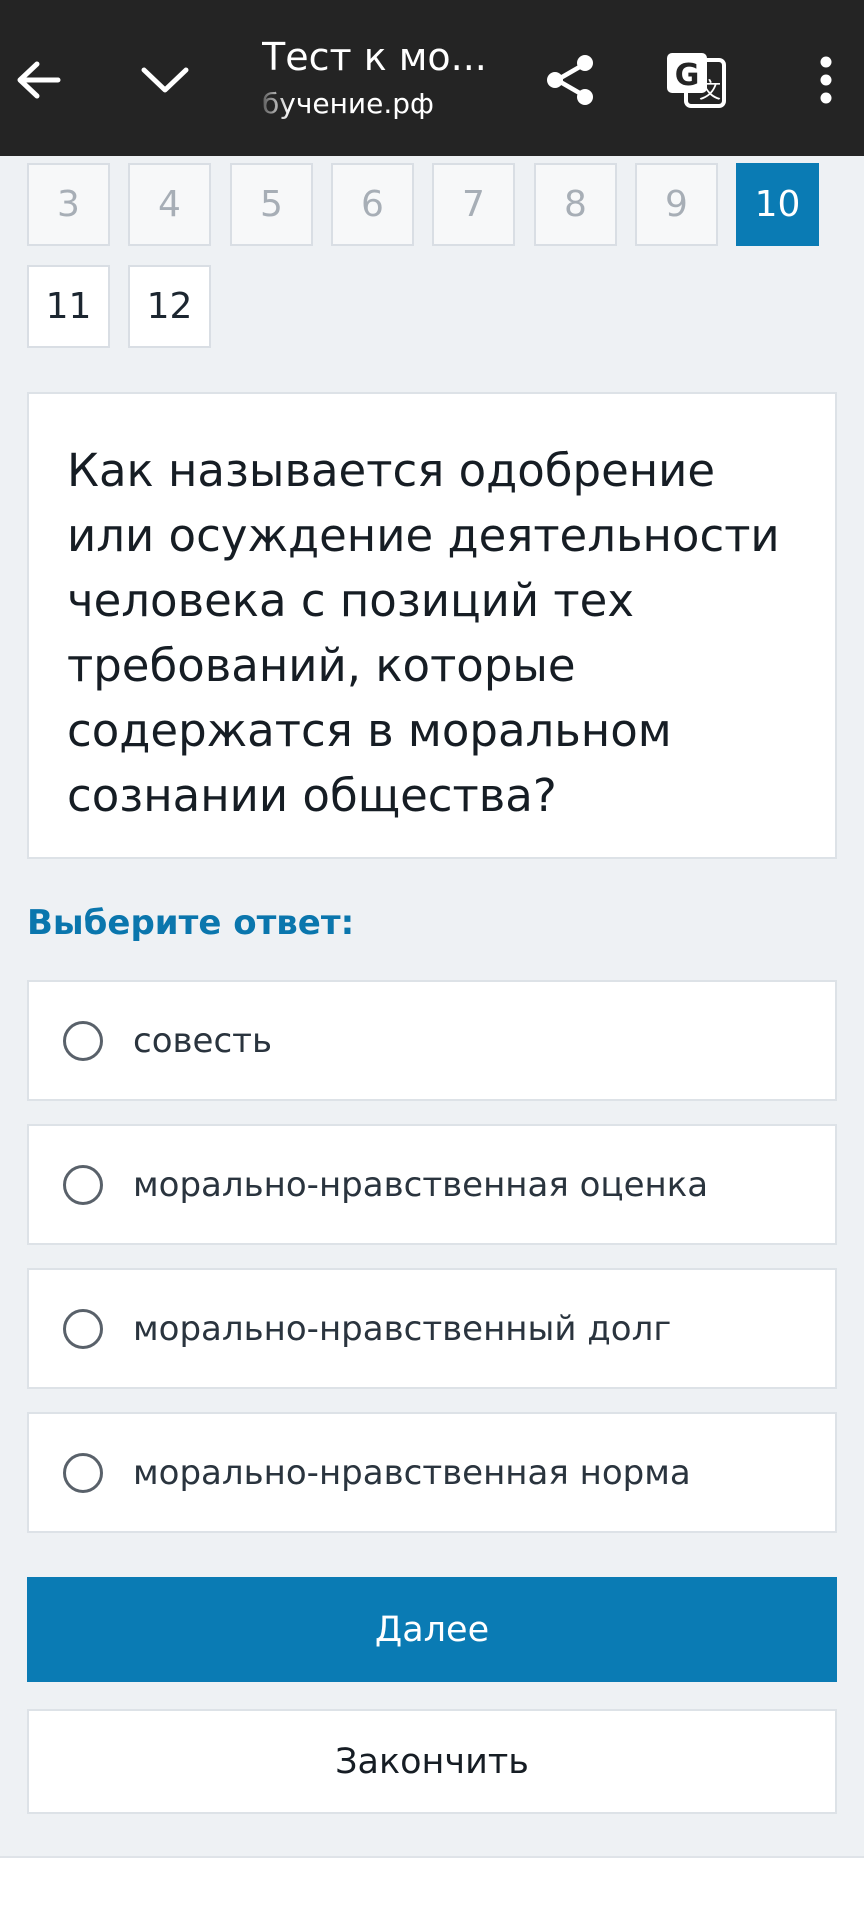  What do you see at coordinates (392, 80) in the screenshot?
I see `page-title-block: Тест к мо... бучение.рф` at bounding box center [392, 80].